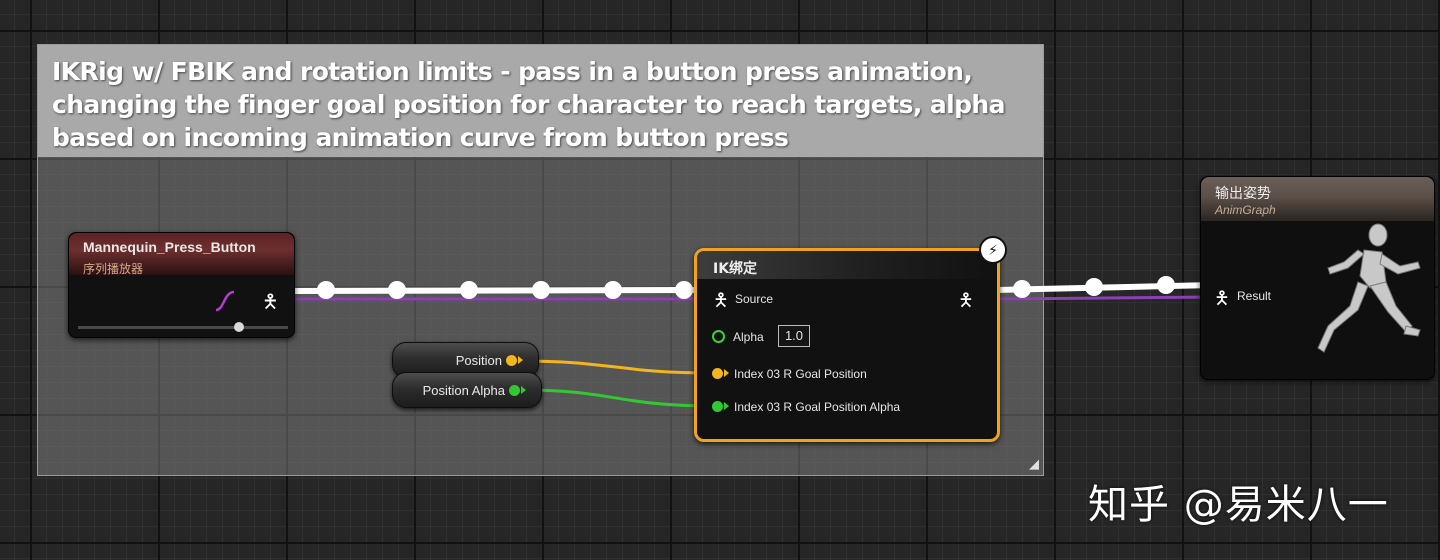  What do you see at coordinates (748, 337) in the screenshot?
I see `alpha-pin-label: Alpha` at bounding box center [748, 337].